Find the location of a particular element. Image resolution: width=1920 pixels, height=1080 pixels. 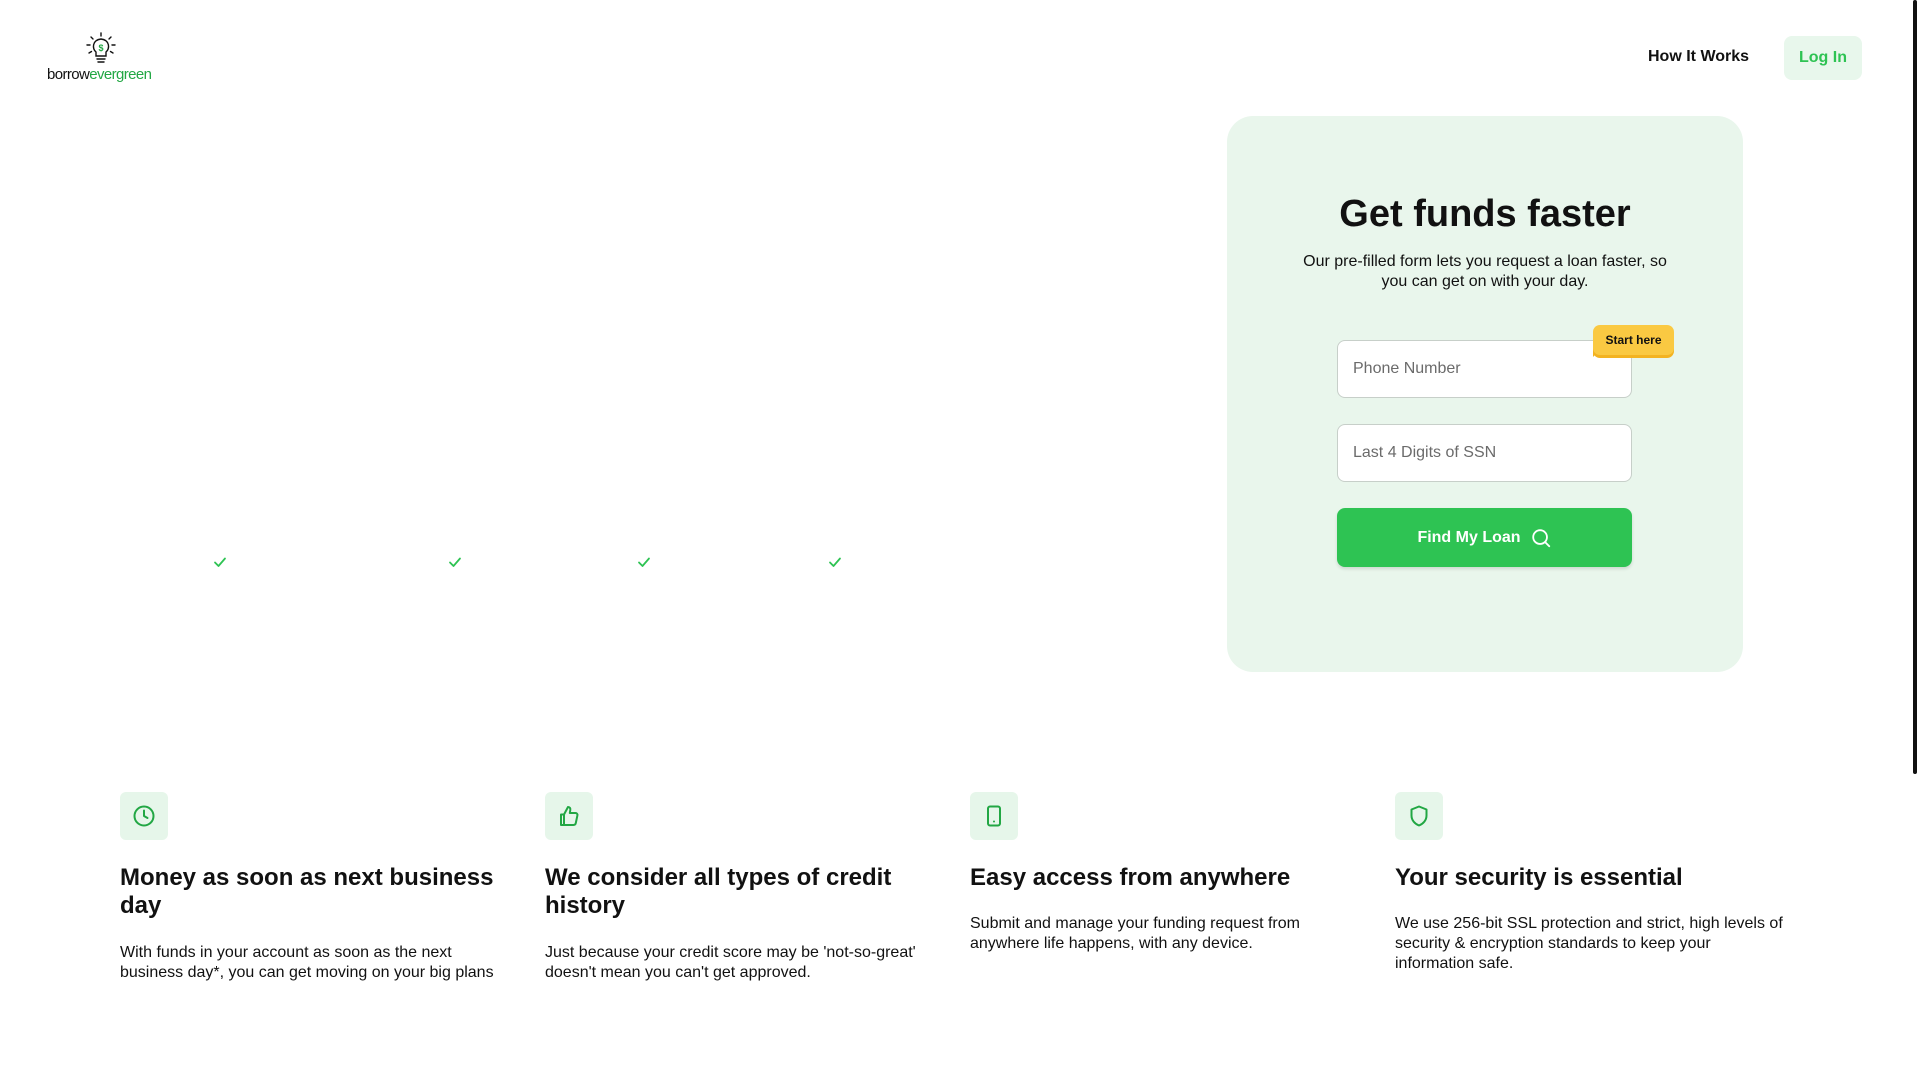

lightbulb-icon: $ is located at coordinates (101, 47).